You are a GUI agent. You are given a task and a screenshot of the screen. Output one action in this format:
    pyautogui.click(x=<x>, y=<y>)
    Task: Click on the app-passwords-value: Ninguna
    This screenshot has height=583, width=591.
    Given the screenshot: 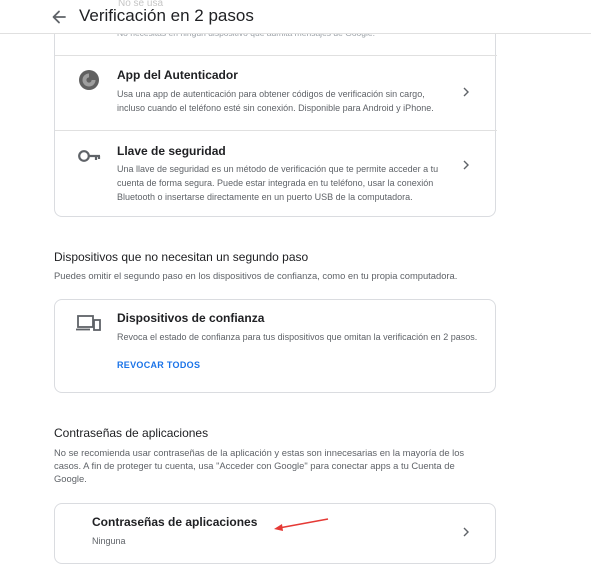 What is the action you would take?
    pyautogui.click(x=109, y=541)
    